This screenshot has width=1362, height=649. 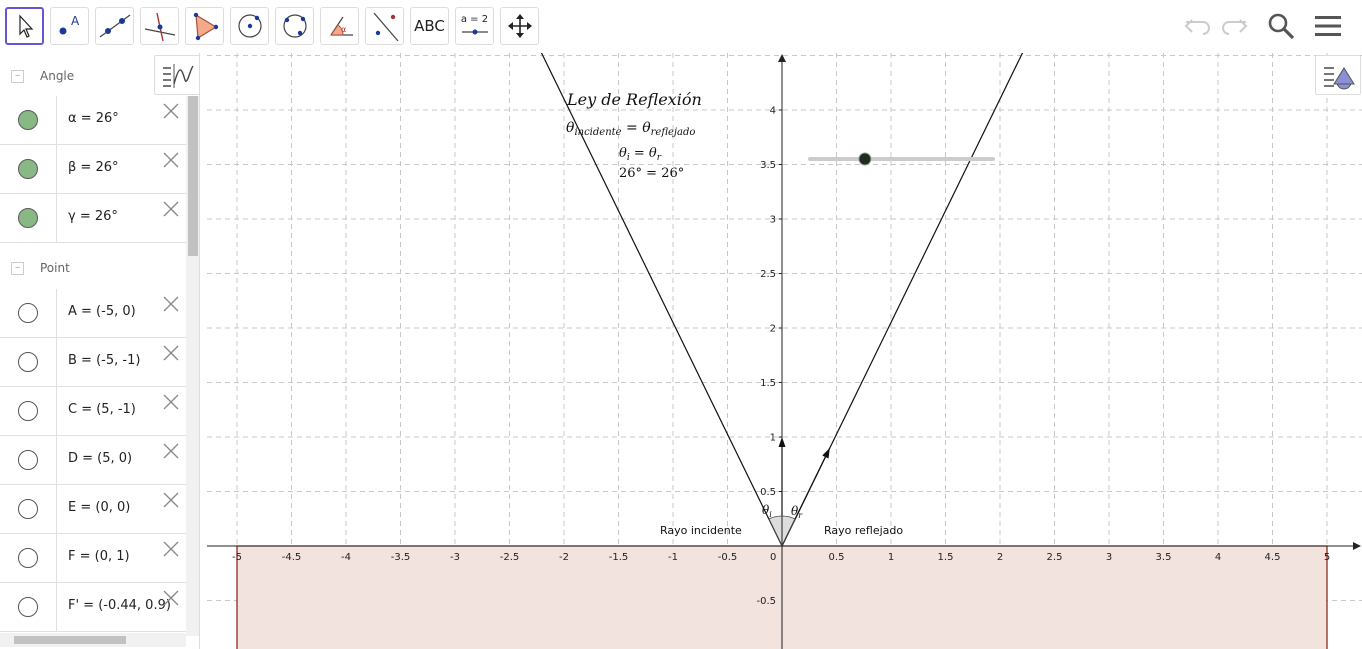 I want to click on x-tick-label: -4, so click(x=346, y=557).